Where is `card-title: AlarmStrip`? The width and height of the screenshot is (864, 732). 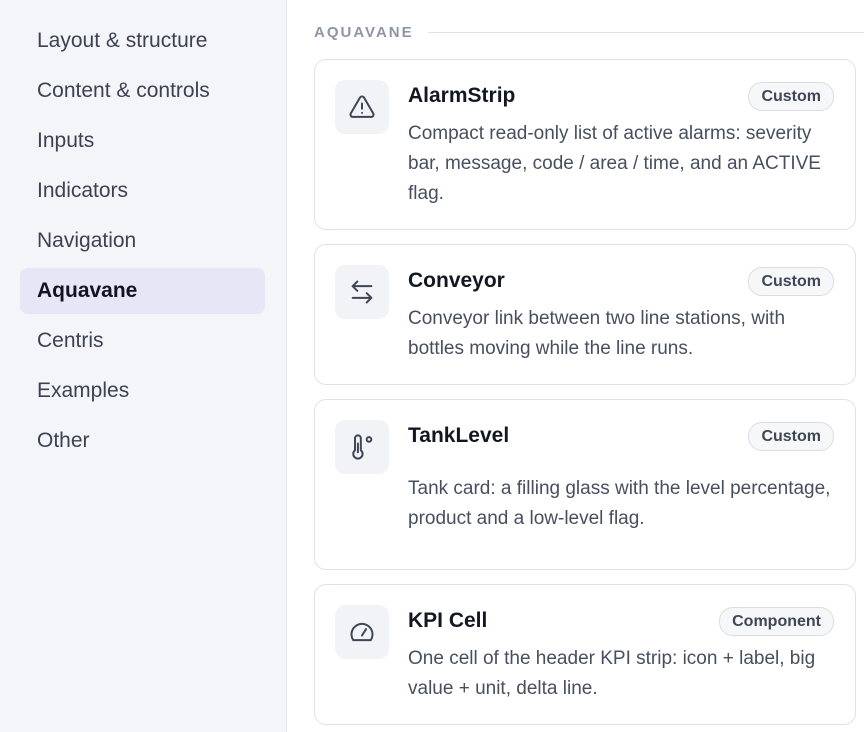 card-title: AlarmStrip is located at coordinates (462, 95).